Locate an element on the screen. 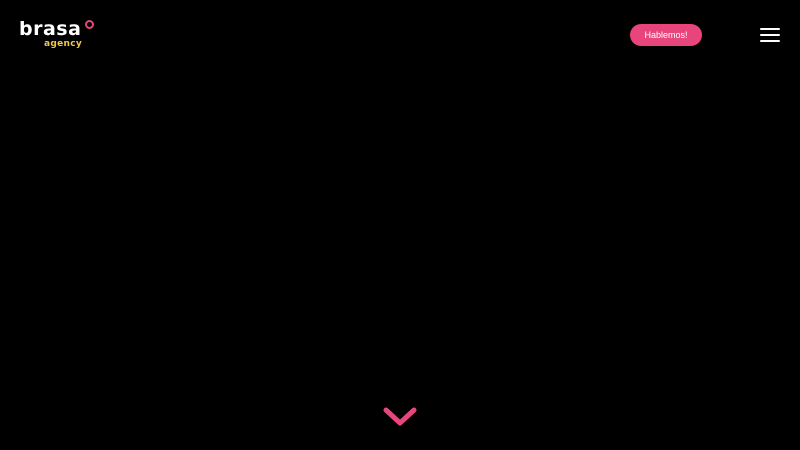  logo-subtitle: agency is located at coordinates (63, 44).